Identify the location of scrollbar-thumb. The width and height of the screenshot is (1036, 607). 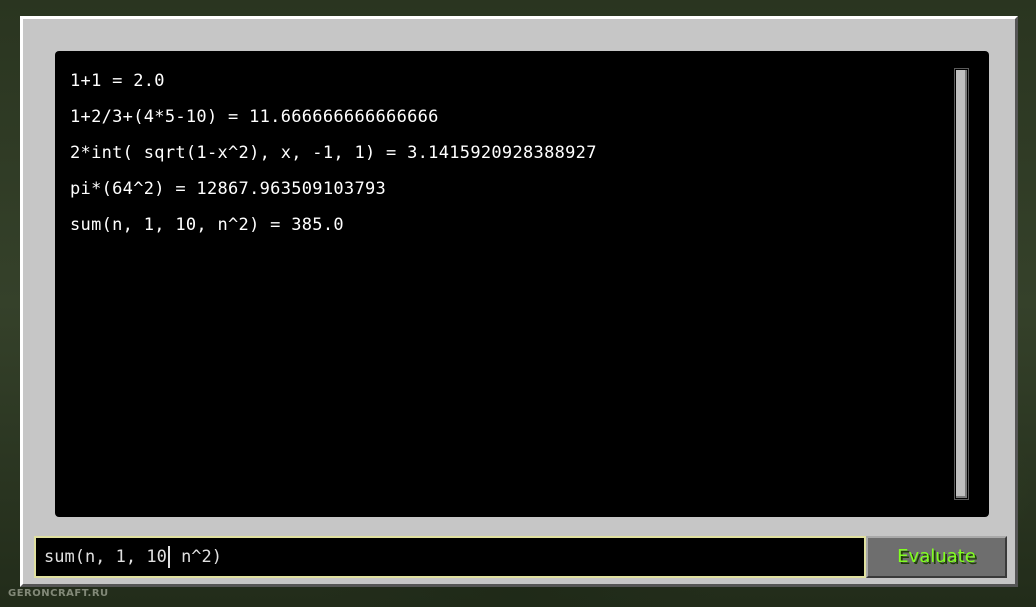
(961, 284).